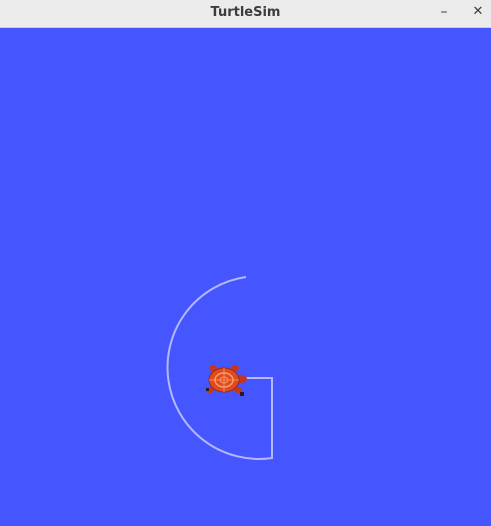  I want to click on minimize-icon: –, so click(444, 12).